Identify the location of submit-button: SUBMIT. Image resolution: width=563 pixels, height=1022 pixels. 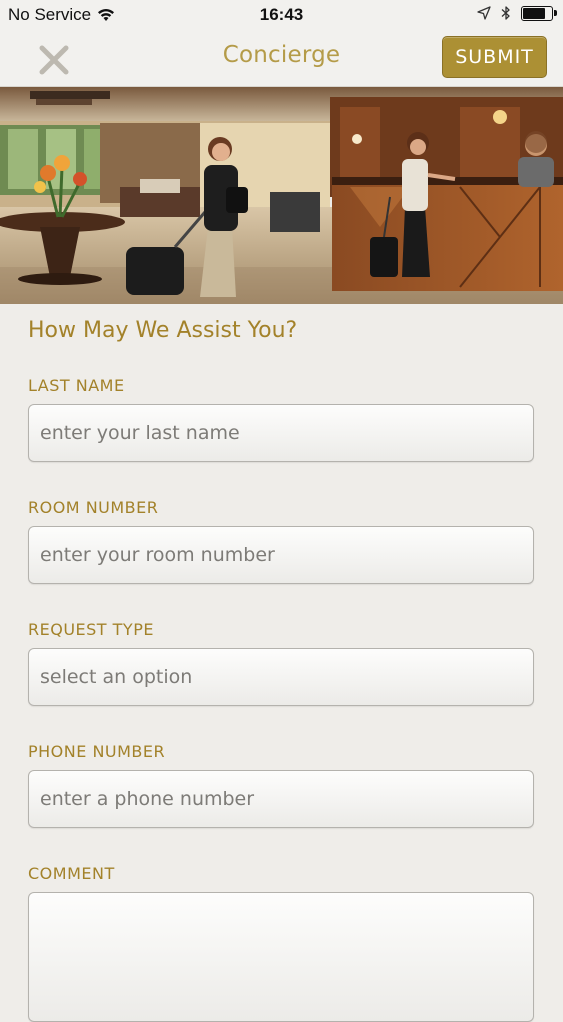
(494, 57).